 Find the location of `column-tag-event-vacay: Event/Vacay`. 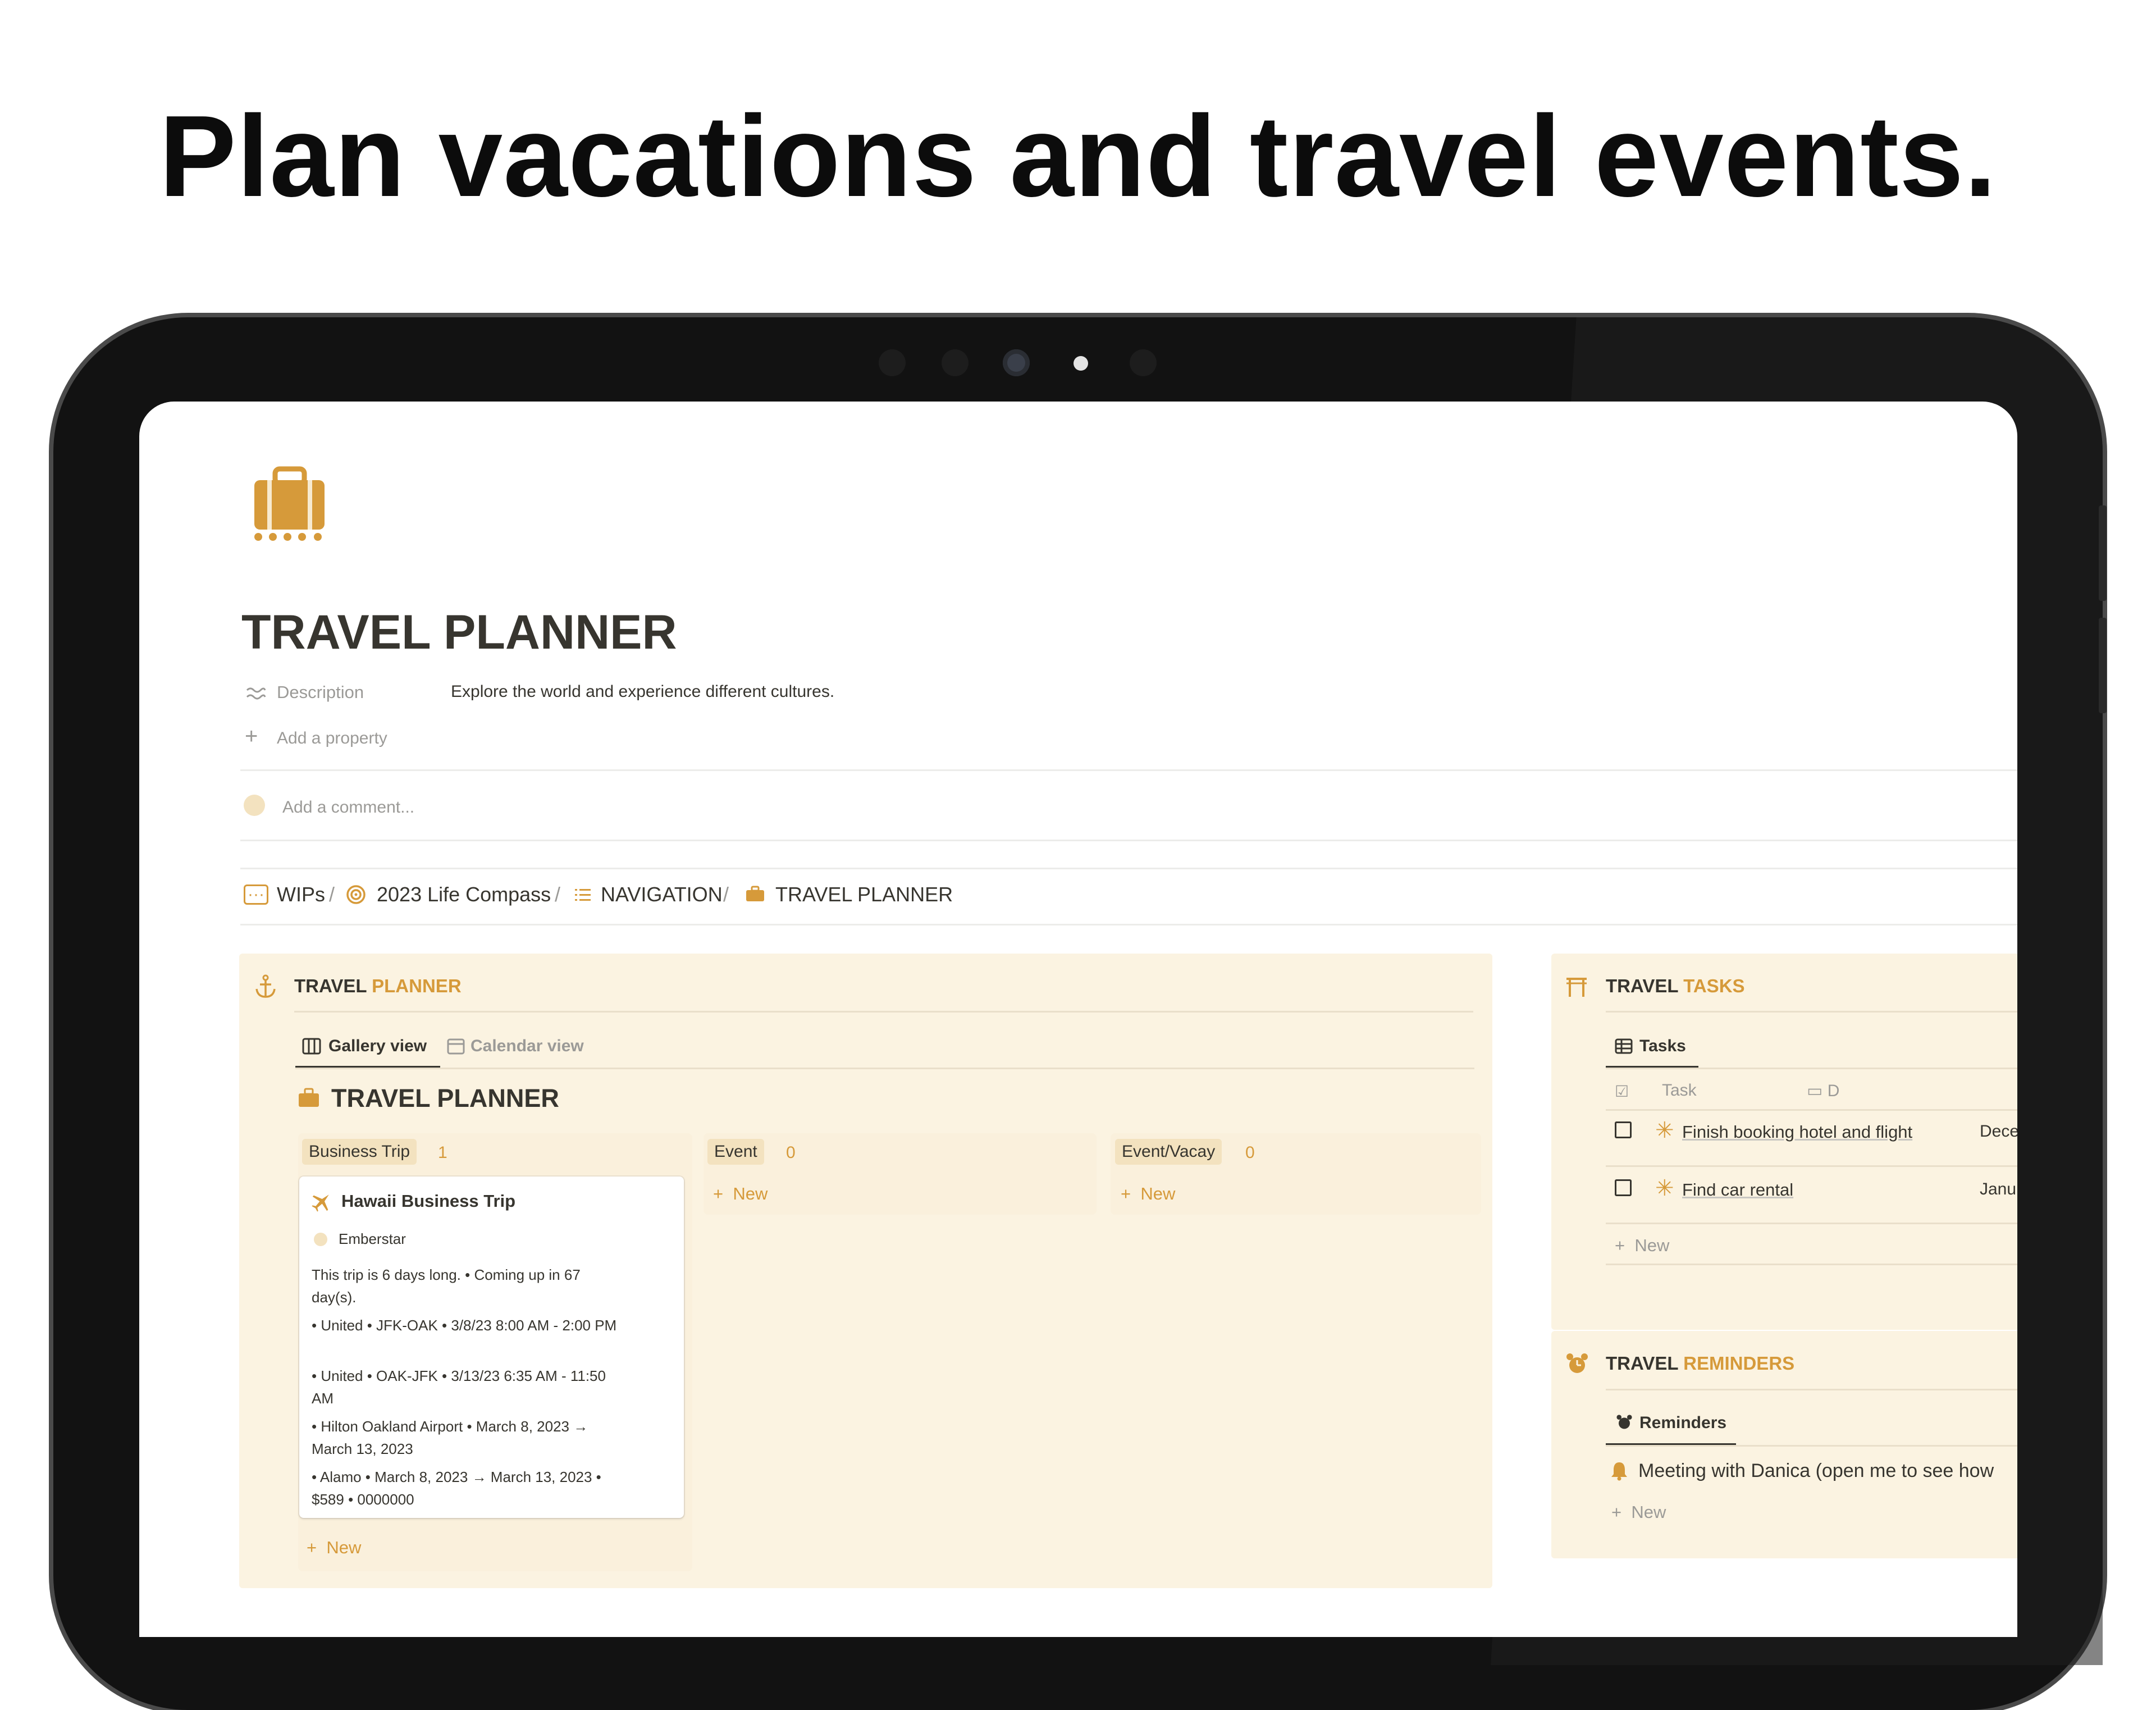

column-tag-event-vacay: Event/Vacay is located at coordinates (1168, 1152).